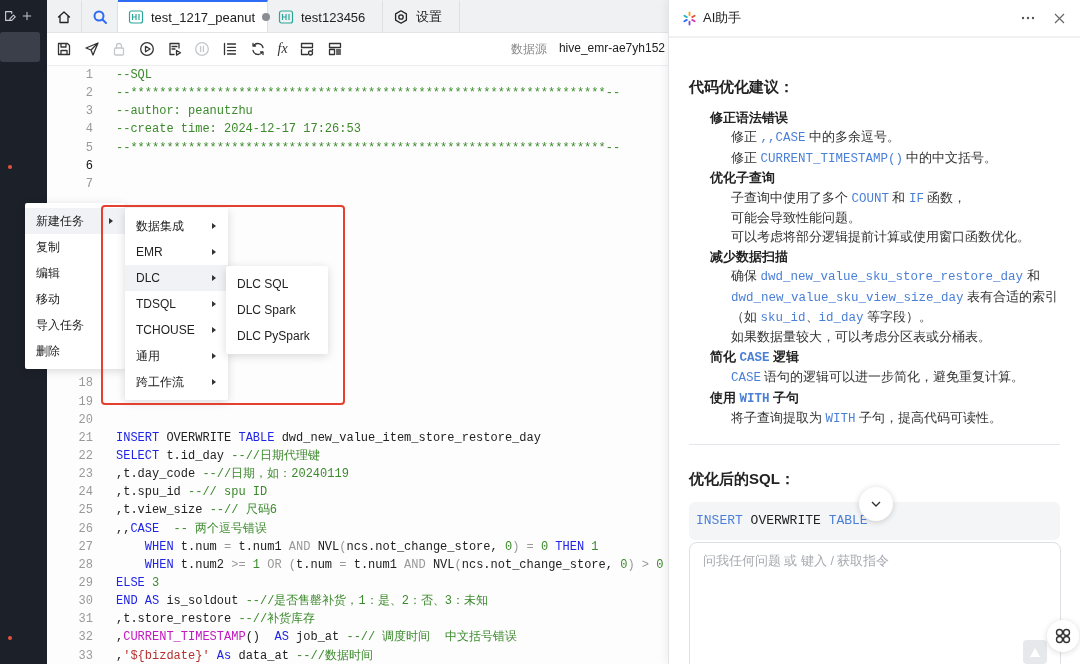 The width and height of the screenshot is (1080, 664). I want to click on code-line: --SQL, so click(134, 75).